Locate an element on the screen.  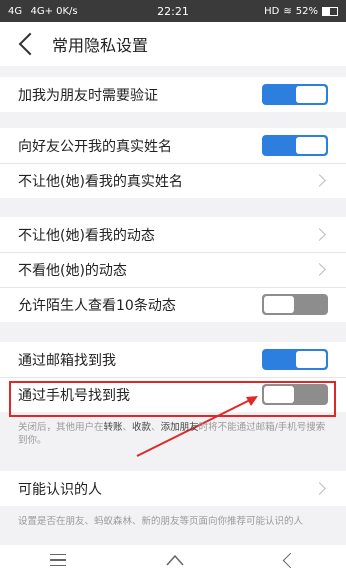
setting-row-people-you-may-know: 可能认识的人 is located at coordinates (173, 488).